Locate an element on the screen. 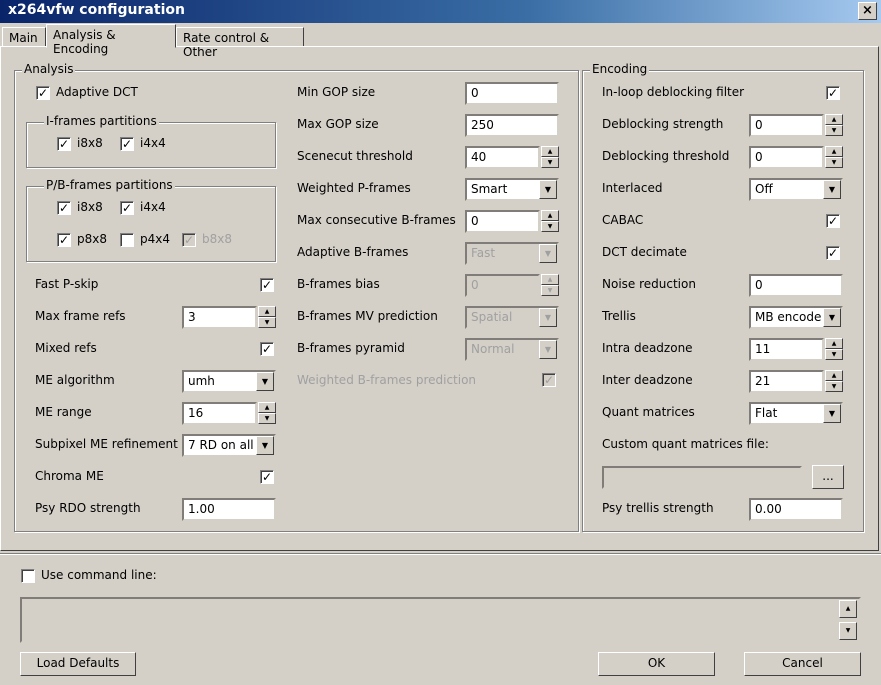 Image resolution: width=881 pixels, height=685 pixels. command-line-textarea is located at coordinates (440, 620).